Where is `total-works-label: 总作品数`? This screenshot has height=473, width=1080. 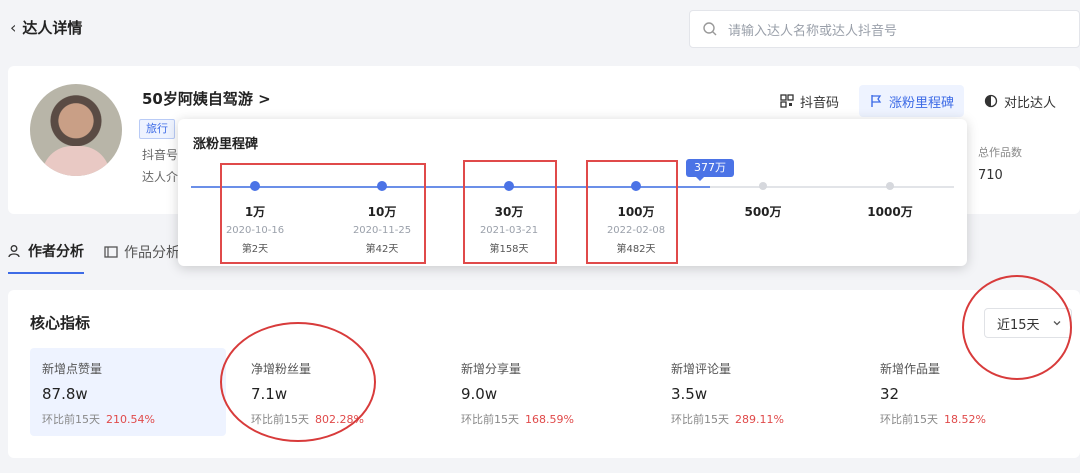
total-works-label: 总作品数 is located at coordinates (1000, 152).